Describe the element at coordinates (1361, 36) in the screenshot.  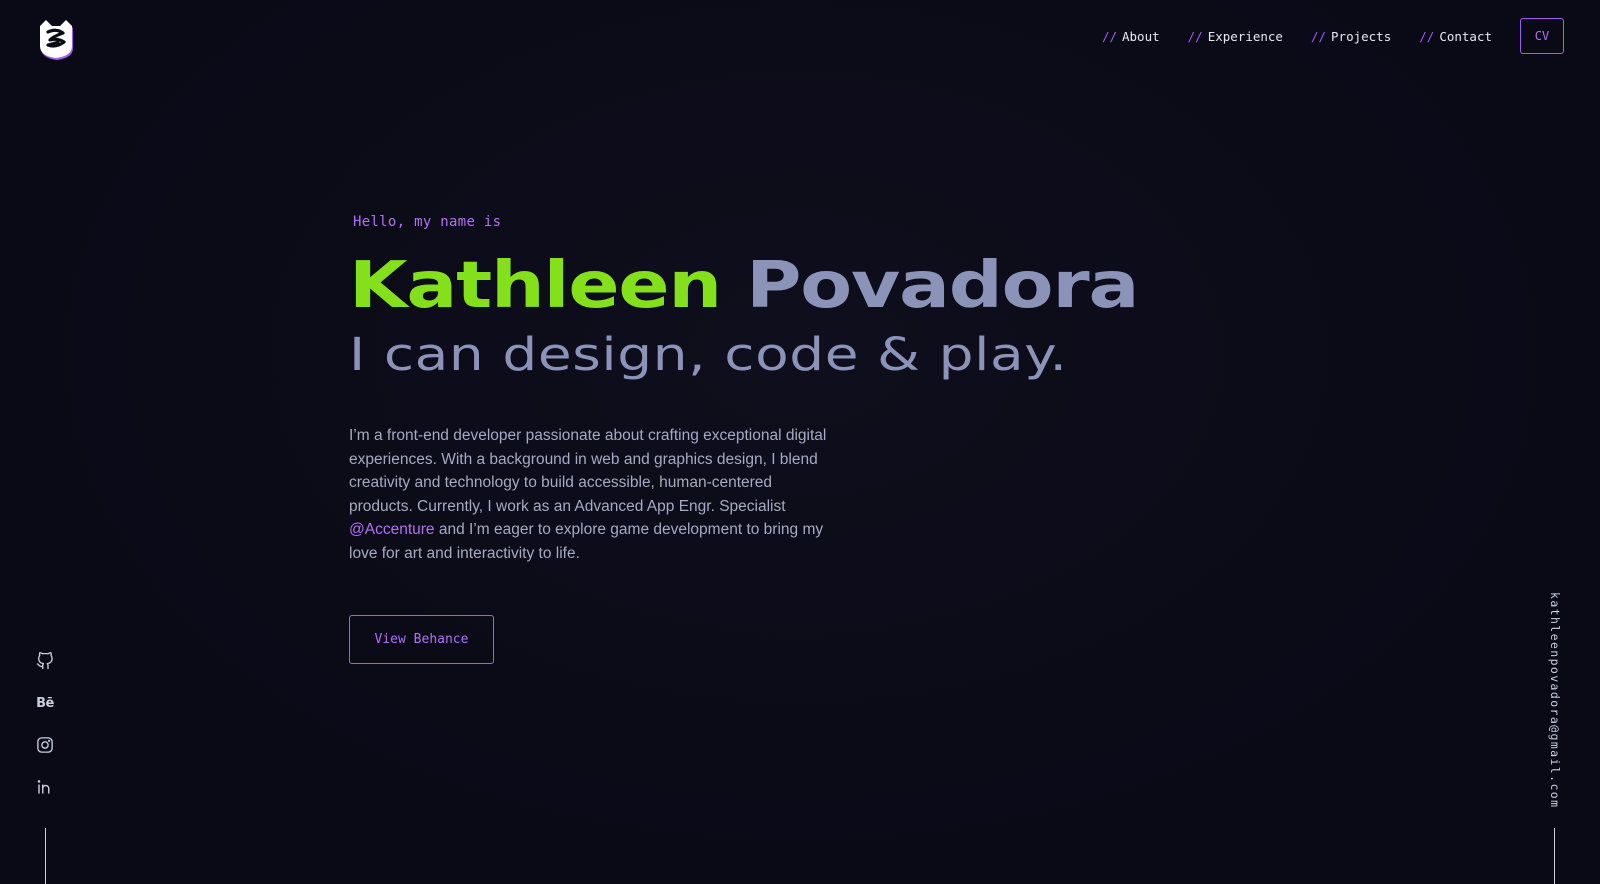
I see `nav-label: Projects` at that location.